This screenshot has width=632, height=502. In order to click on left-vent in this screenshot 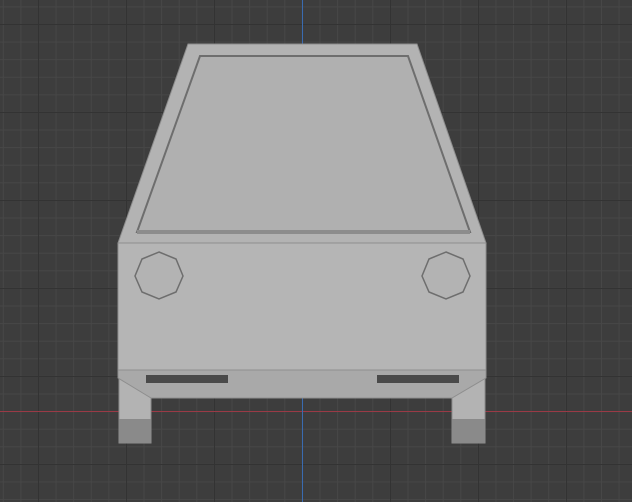, I will do `click(187, 379)`.